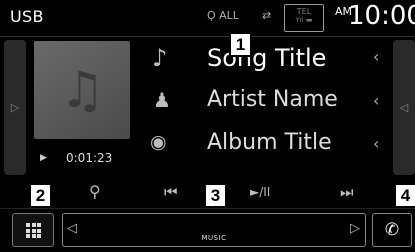 The width and height of the screenshot is (415, 252). Describe the element at coordinates (376, 56) in the screenshot. I see `song-chevron-icon: ‹` at that location.